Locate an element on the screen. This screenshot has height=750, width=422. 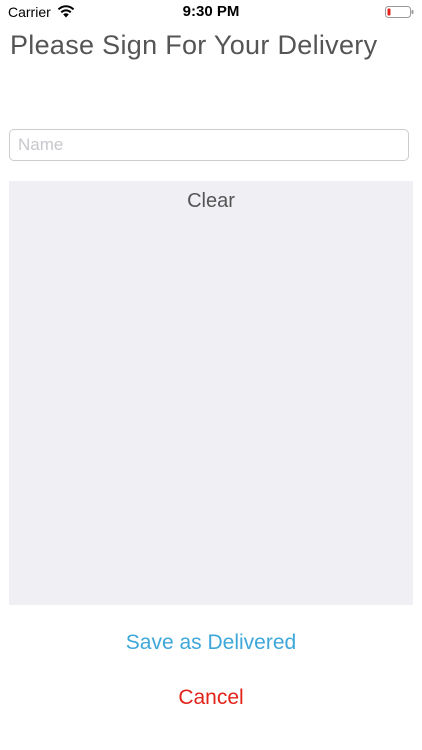
battery-low-icon is located at coordinates (399, 12).